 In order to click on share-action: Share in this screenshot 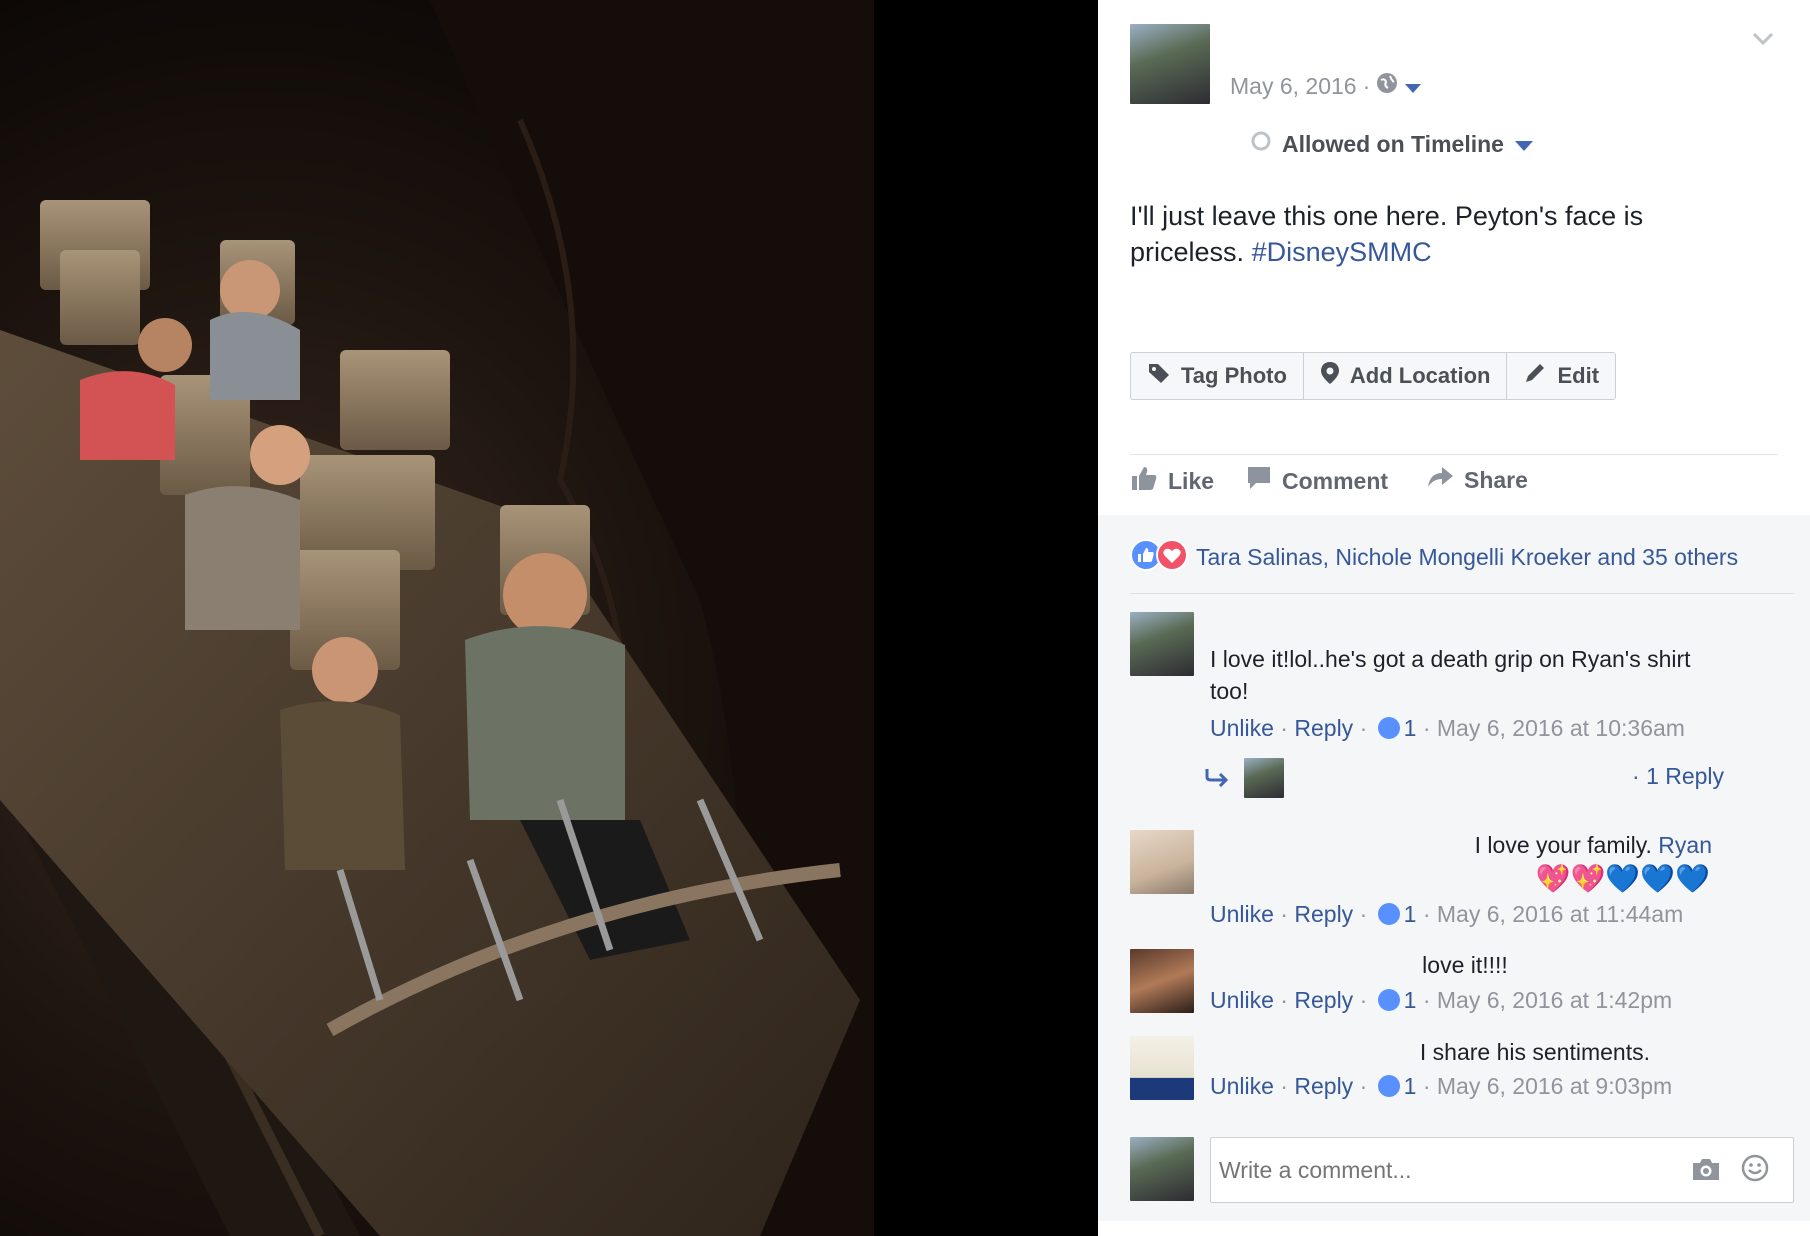, I will do `click(1477, 480)`.